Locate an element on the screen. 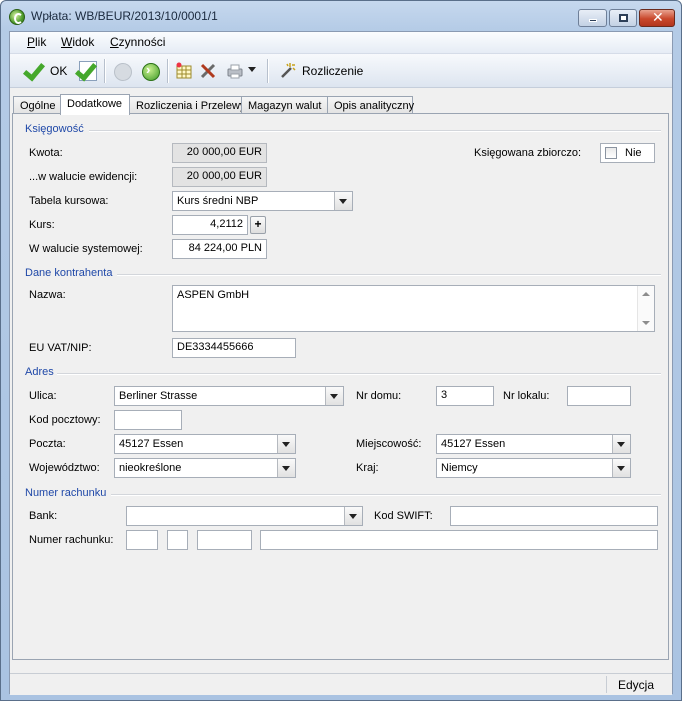  eu-vat-nip-input: DE3334455666 is located at coordinates (234, 348).